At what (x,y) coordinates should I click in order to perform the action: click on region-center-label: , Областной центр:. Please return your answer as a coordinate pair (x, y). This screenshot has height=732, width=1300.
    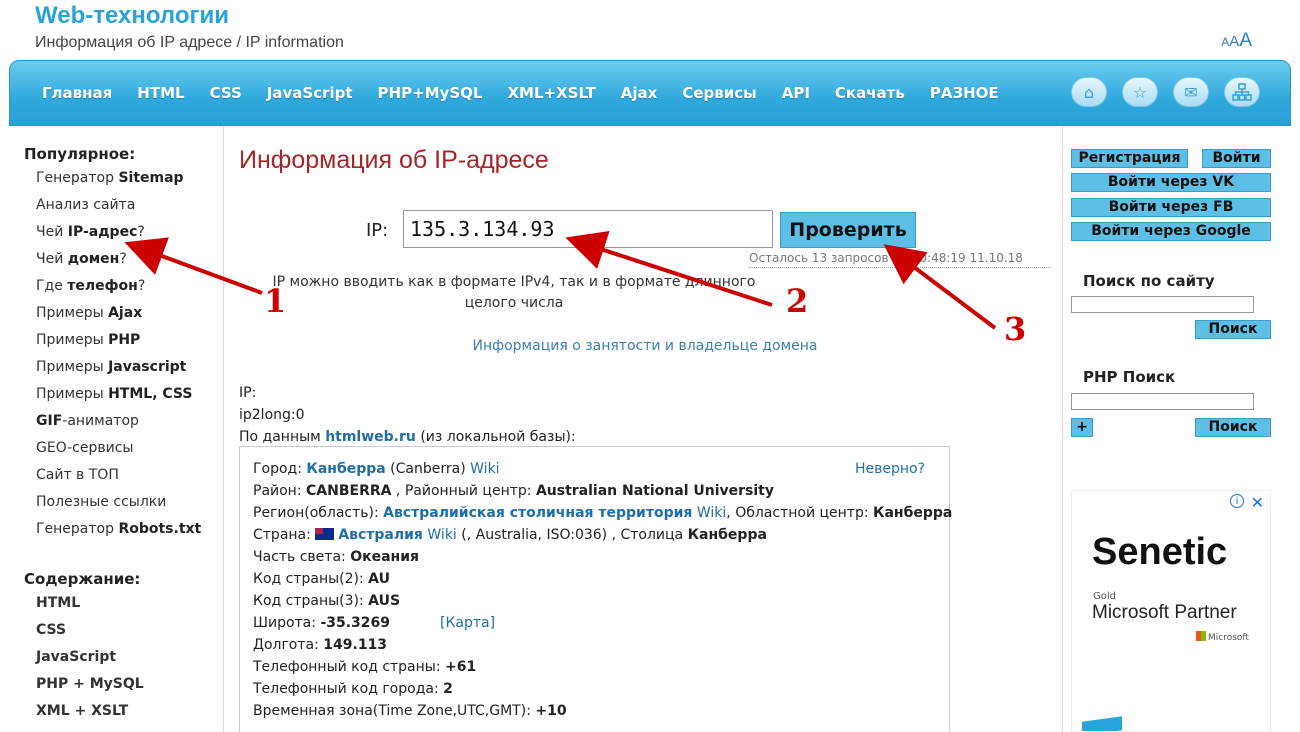
    Looking at the image, I should click on (800, 513).